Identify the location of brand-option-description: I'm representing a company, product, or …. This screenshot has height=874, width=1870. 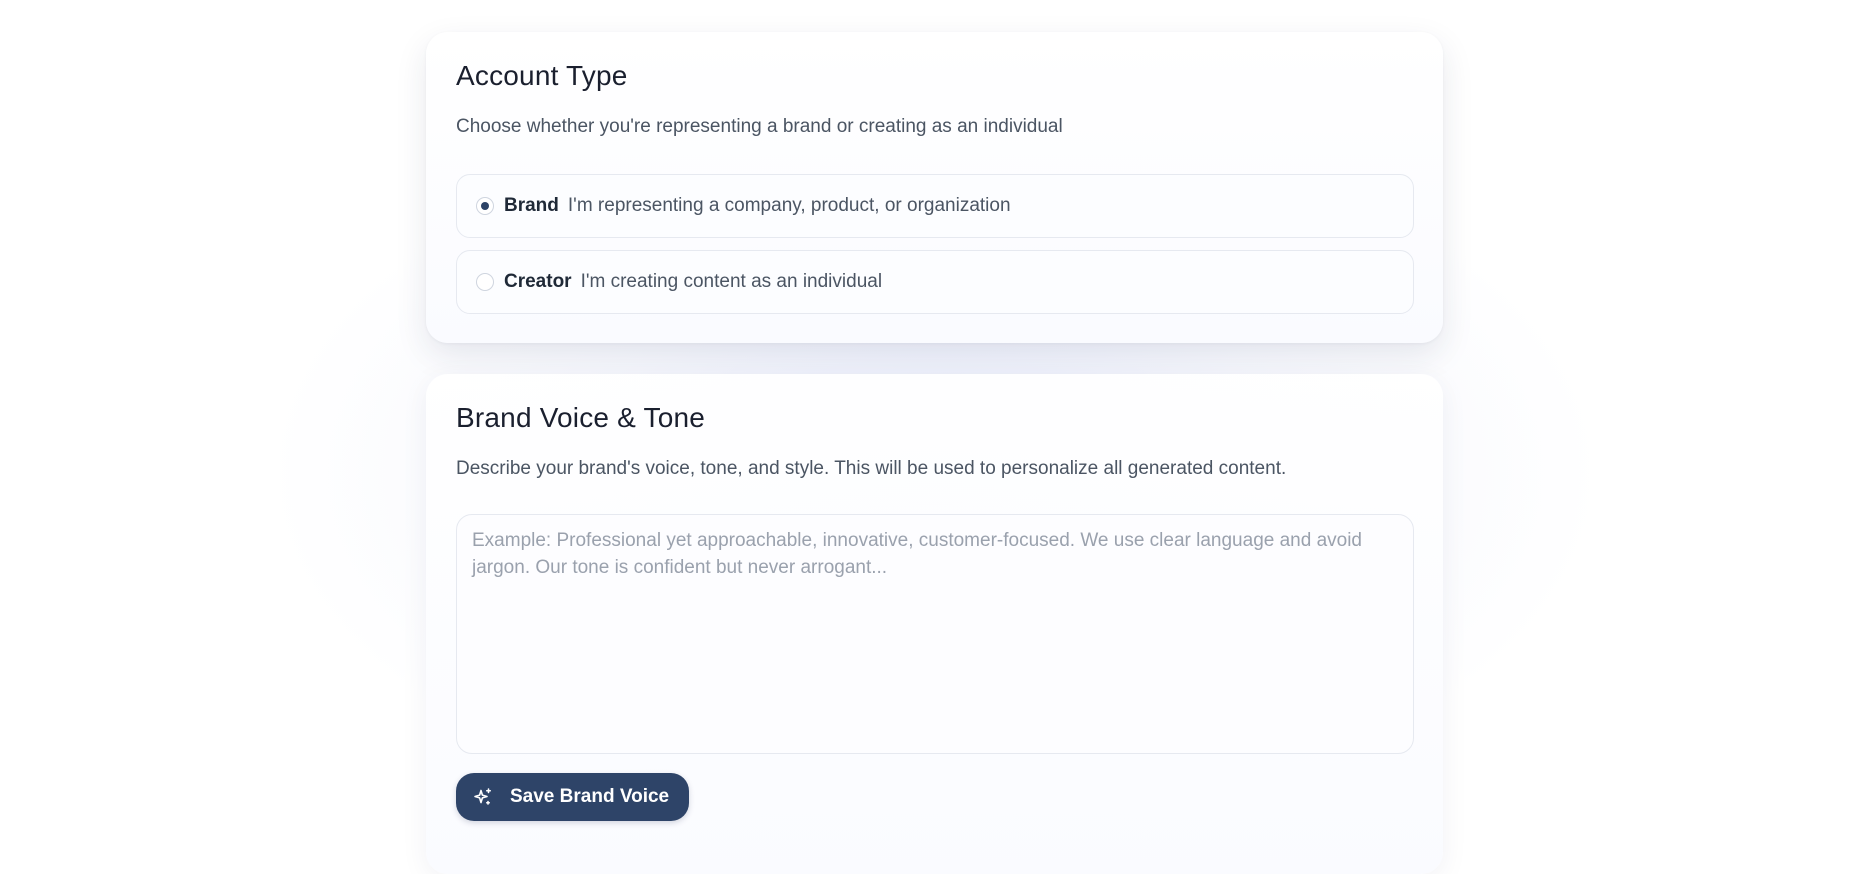
(789, 205).